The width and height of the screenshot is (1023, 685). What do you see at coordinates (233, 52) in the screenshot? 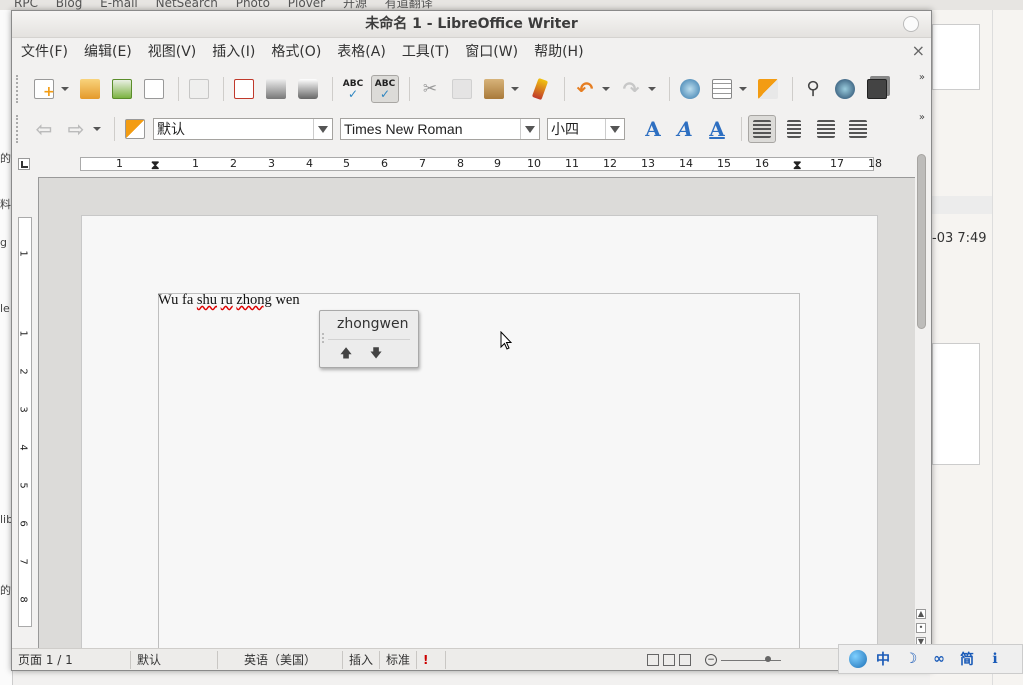
I see `menu-insert: 插入(I)` at bounding box center [233, 52].